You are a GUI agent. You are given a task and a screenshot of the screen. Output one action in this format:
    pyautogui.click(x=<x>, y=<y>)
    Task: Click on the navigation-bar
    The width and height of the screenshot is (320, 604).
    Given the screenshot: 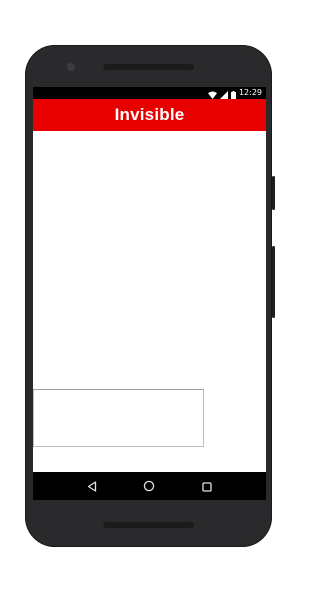 What is the action you would take?
    pyautogui.click(x=149, y=486)
    